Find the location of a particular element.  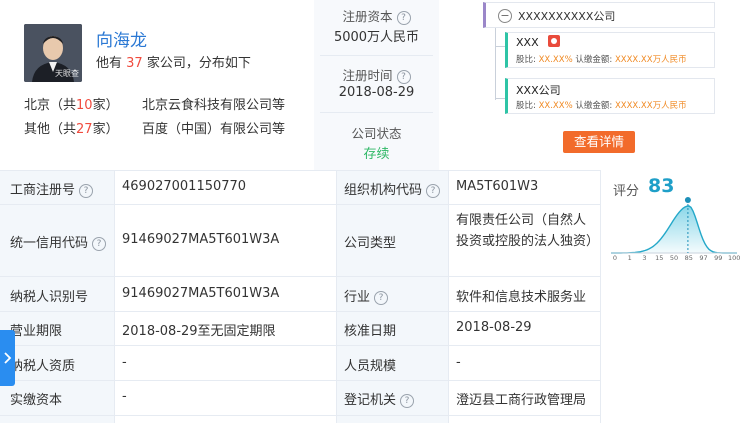

tree-root-box: − XXXXXXXXXX公司 is located at coordinates (599, 15).